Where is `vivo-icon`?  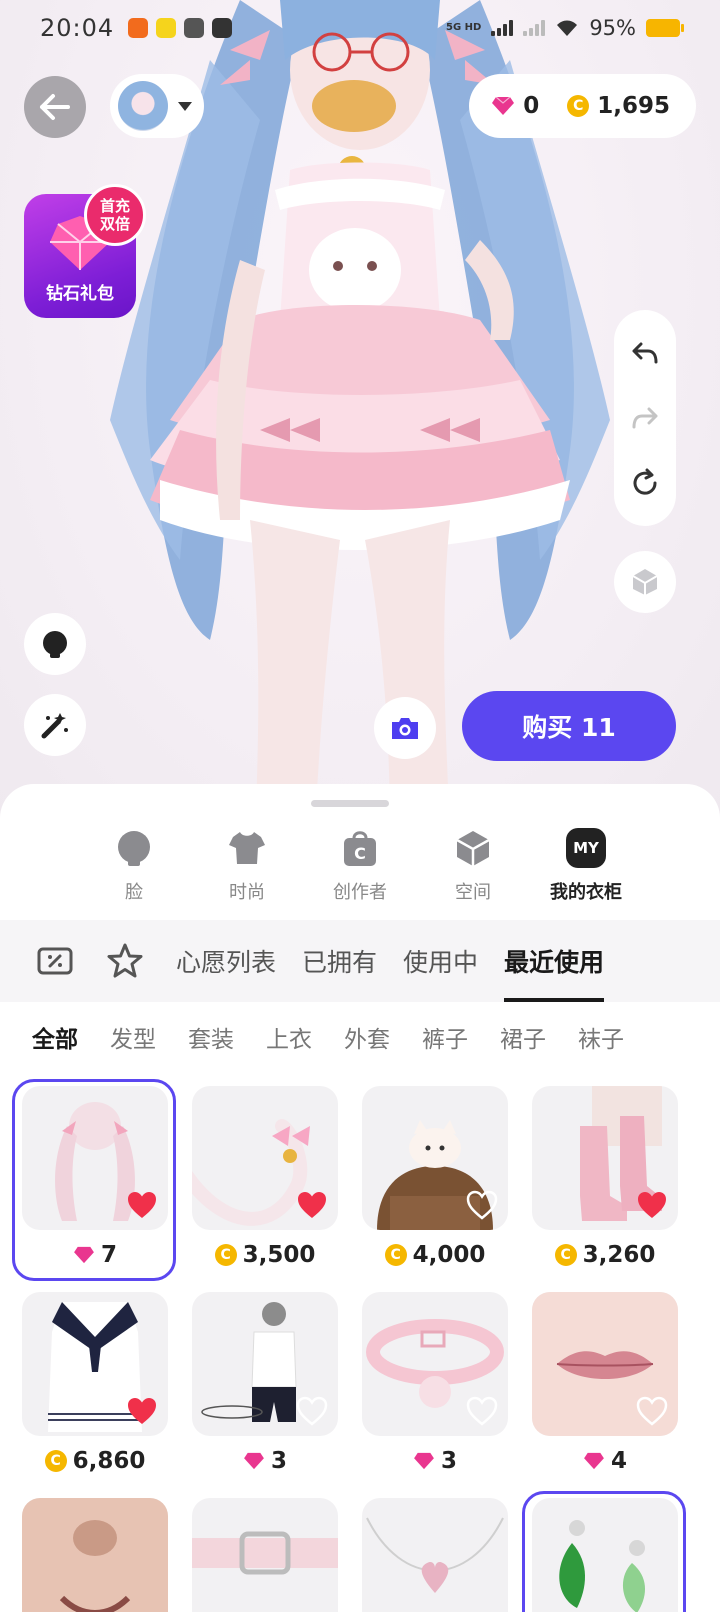
vivo-icon is located at coordinates (194, 28).